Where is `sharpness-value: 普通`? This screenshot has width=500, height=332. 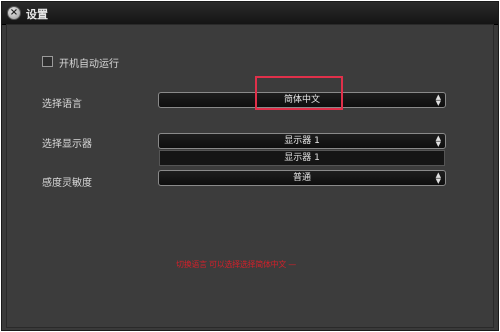 sharpness-value: 普通 is located at coordinates (301, 178).